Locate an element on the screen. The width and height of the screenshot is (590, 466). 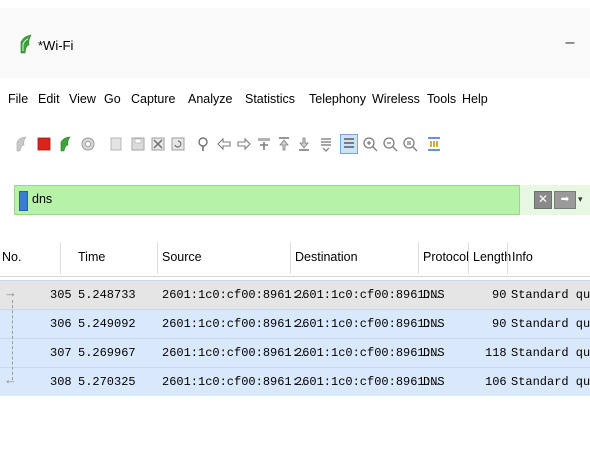
menu-statistics: Statistics is located at coordinates (270, 99).